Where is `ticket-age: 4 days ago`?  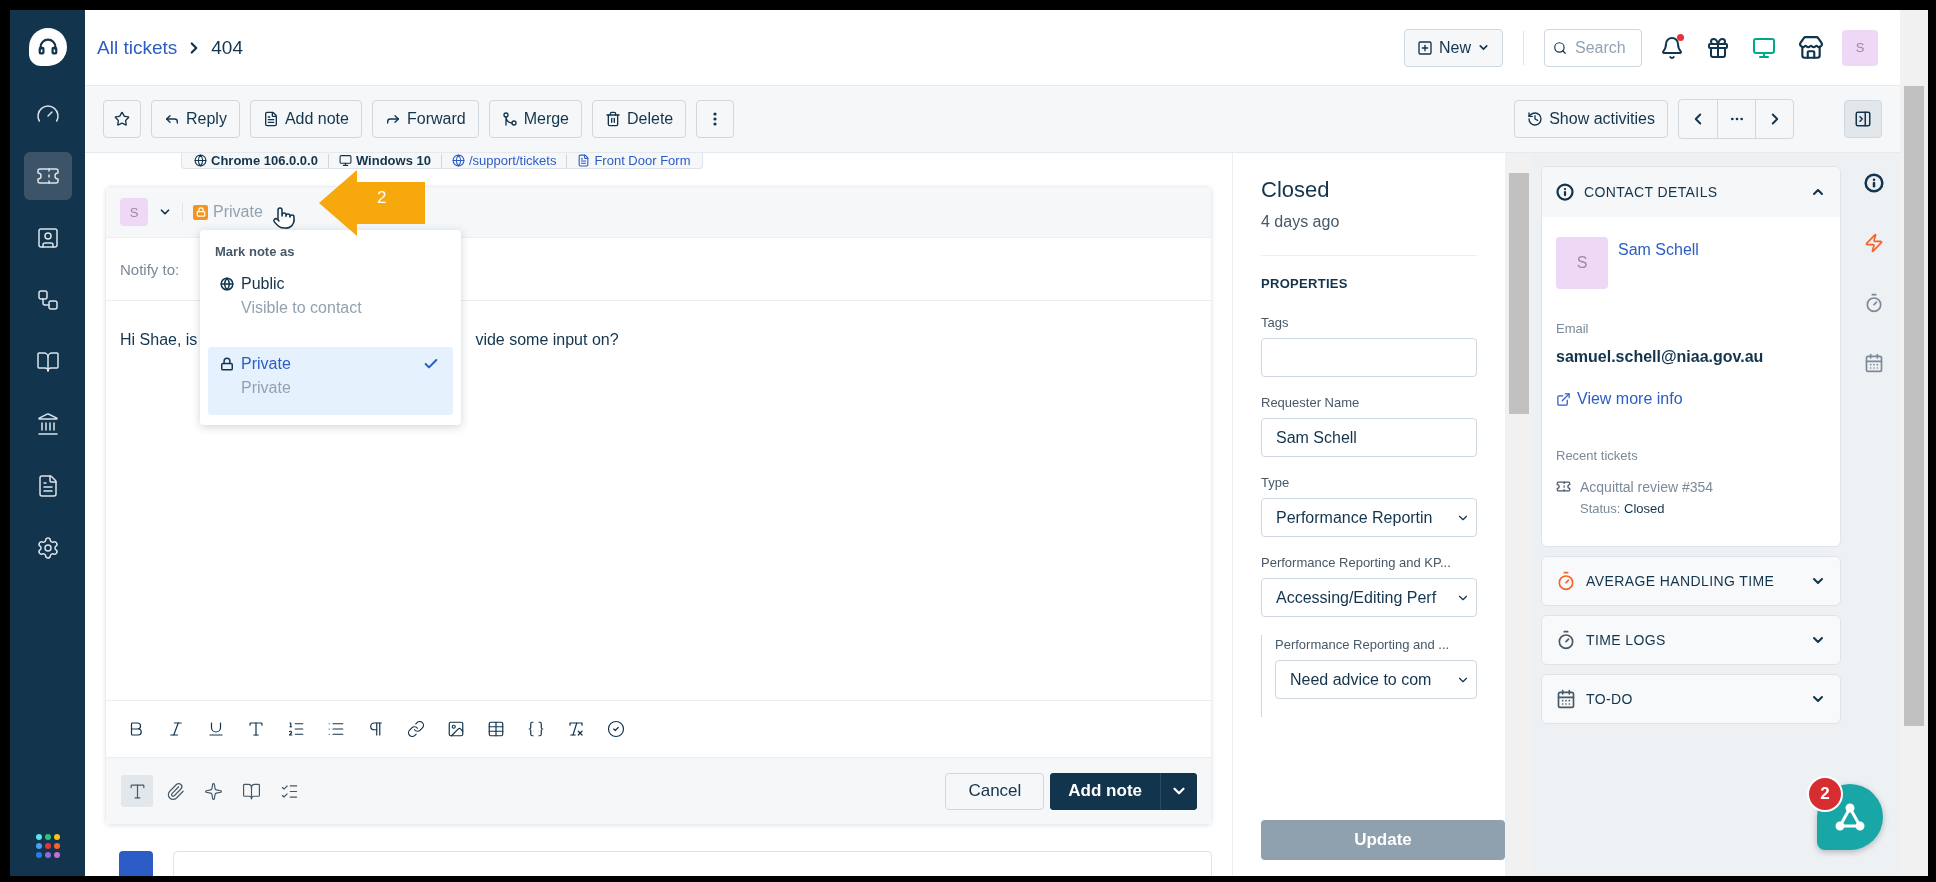
ticket-age: 4 days ago is located at coordinates (1301, 222).